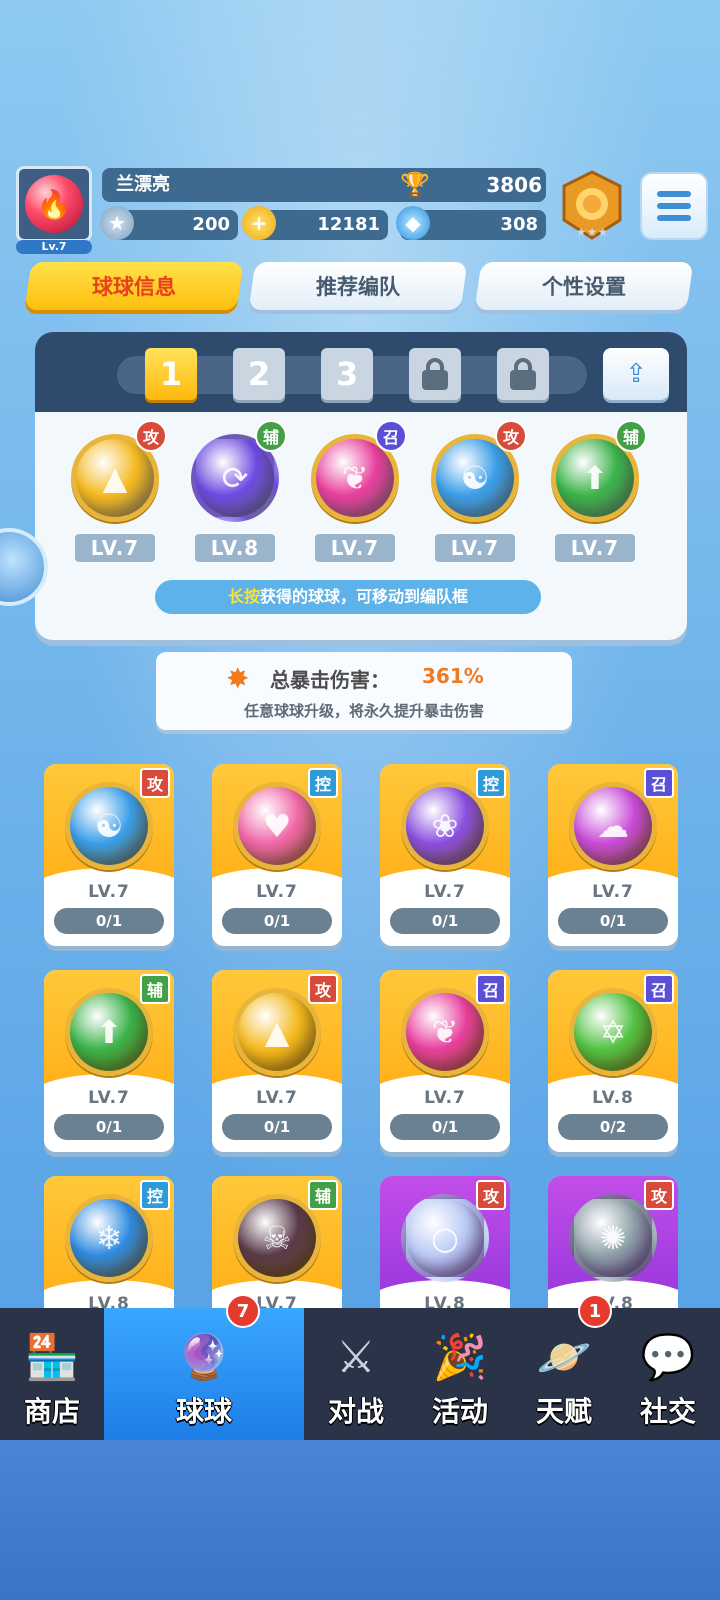 This screenshot has height=1600, width=720. I want to click on upgrade-progress: 0/2, so click(613, 1127).